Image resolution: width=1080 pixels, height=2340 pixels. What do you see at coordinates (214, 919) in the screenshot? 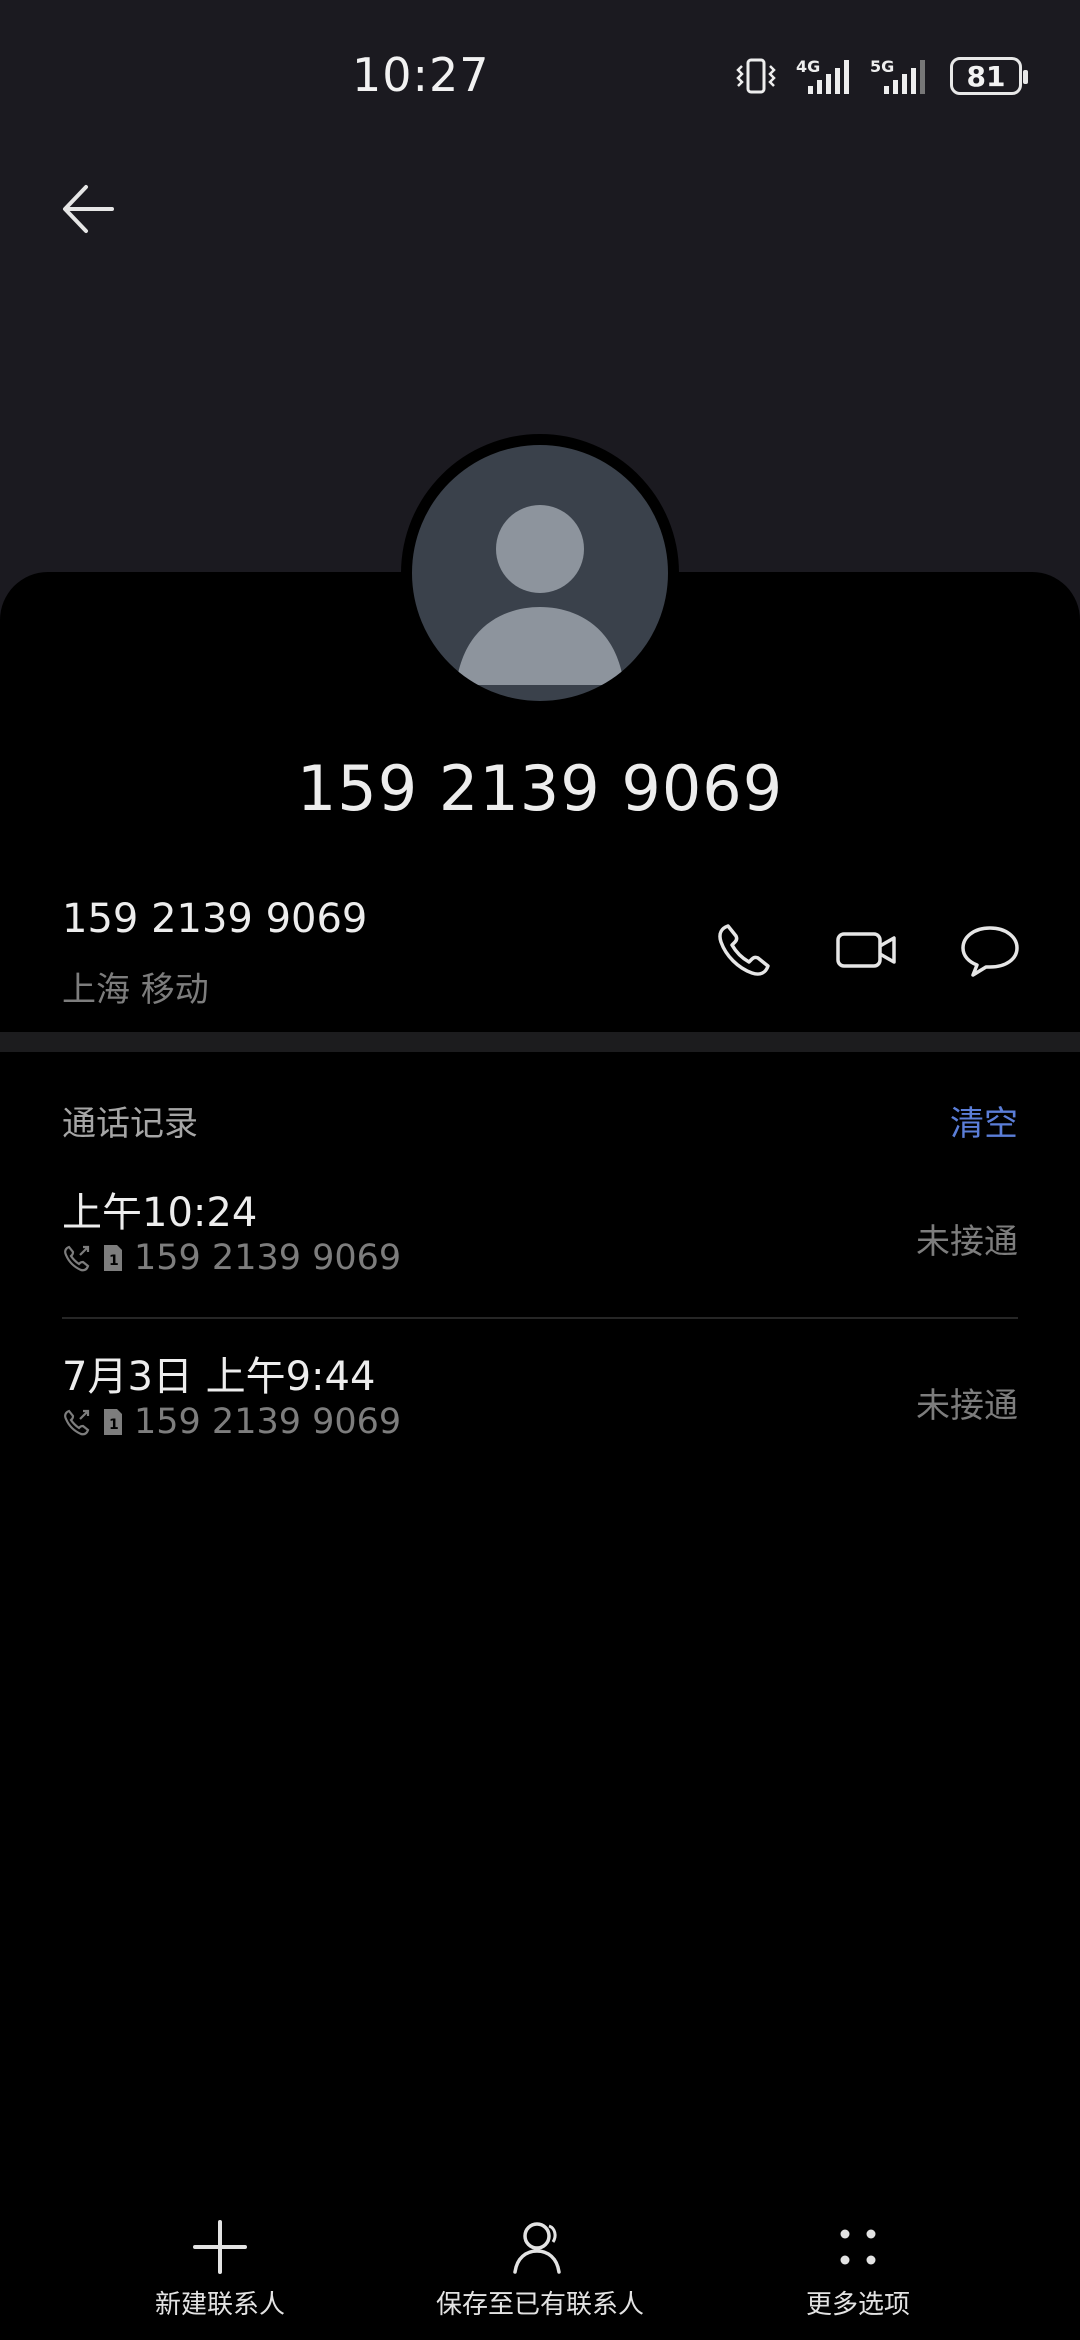
I see `contact-number: 159 2139 9069` at bounding box center [214, 919].